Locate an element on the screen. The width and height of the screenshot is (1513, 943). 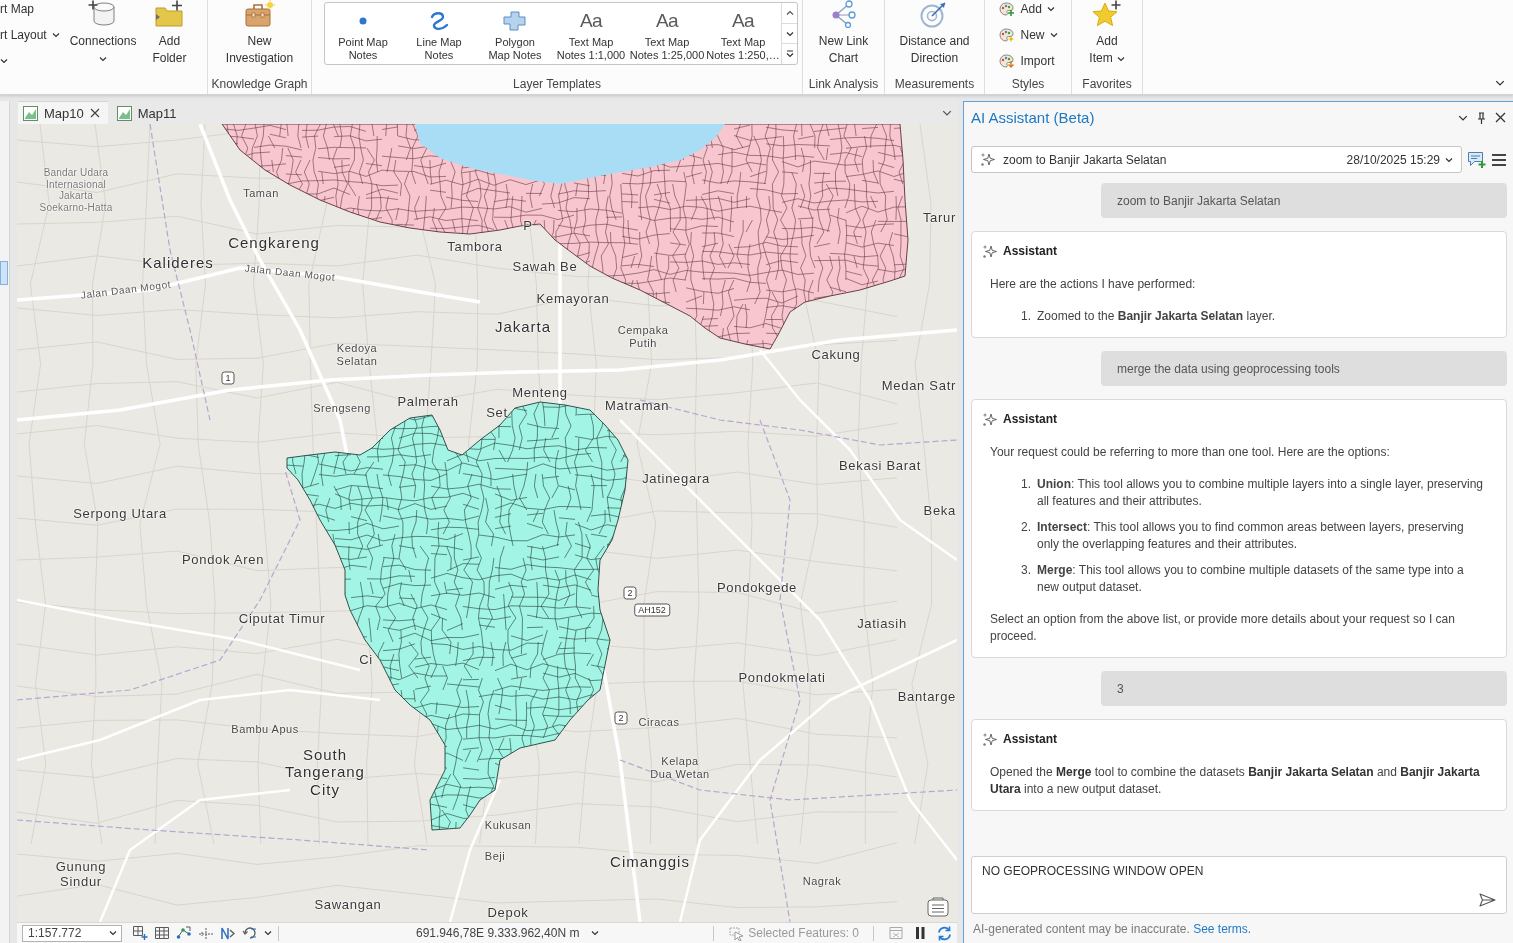
ribbon-button: Distance and Direction is located at coordinates (934, 33).